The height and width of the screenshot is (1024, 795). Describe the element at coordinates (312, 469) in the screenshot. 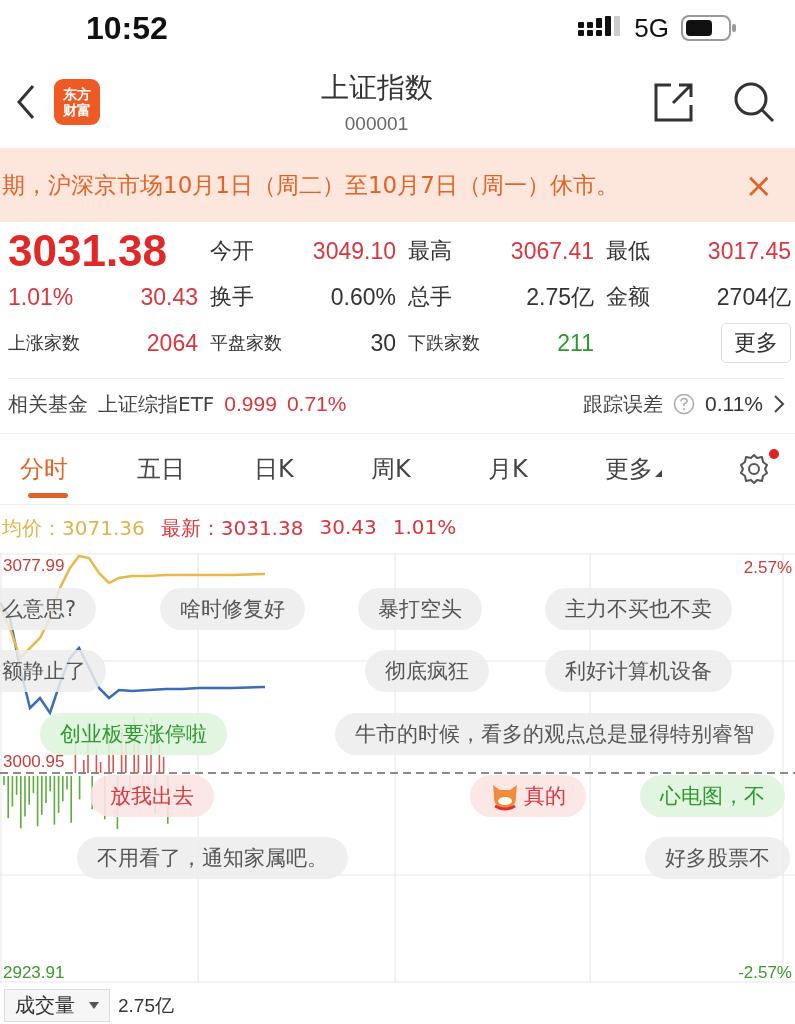

I see `chart-tab: 日K` at that location.